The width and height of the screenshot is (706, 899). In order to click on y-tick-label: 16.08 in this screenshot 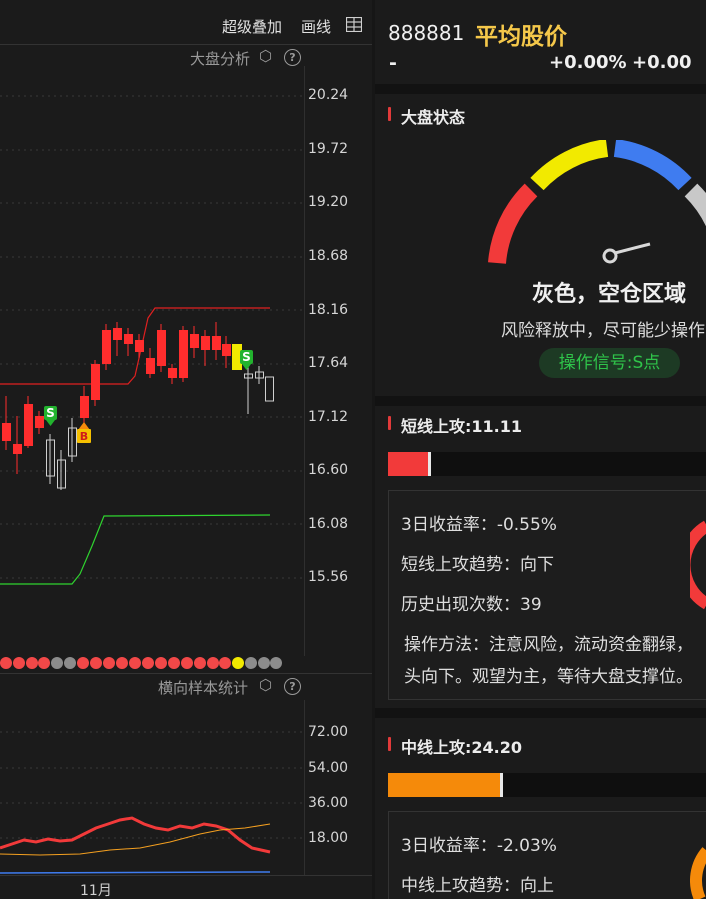, I will do `click(328, 524)`.